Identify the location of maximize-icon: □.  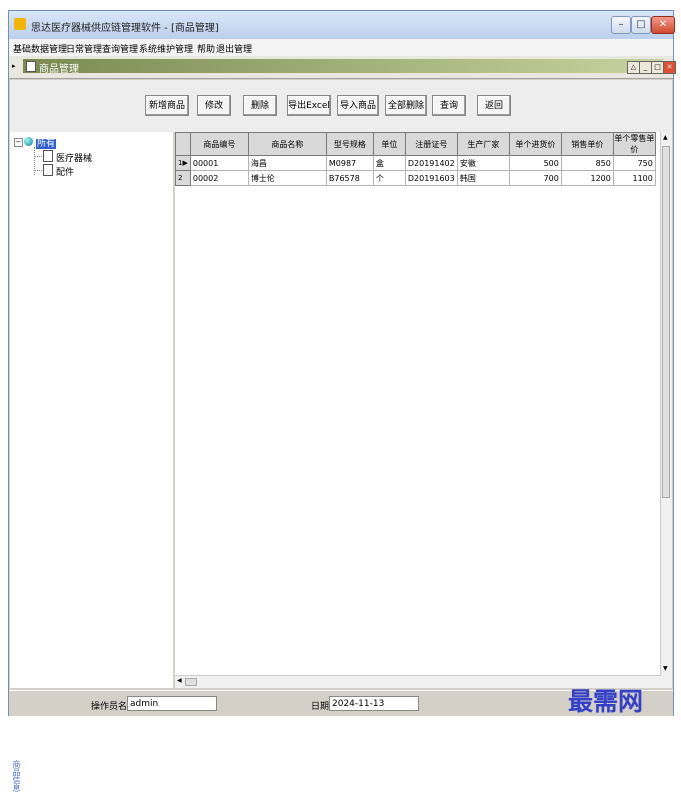
(641, 25).